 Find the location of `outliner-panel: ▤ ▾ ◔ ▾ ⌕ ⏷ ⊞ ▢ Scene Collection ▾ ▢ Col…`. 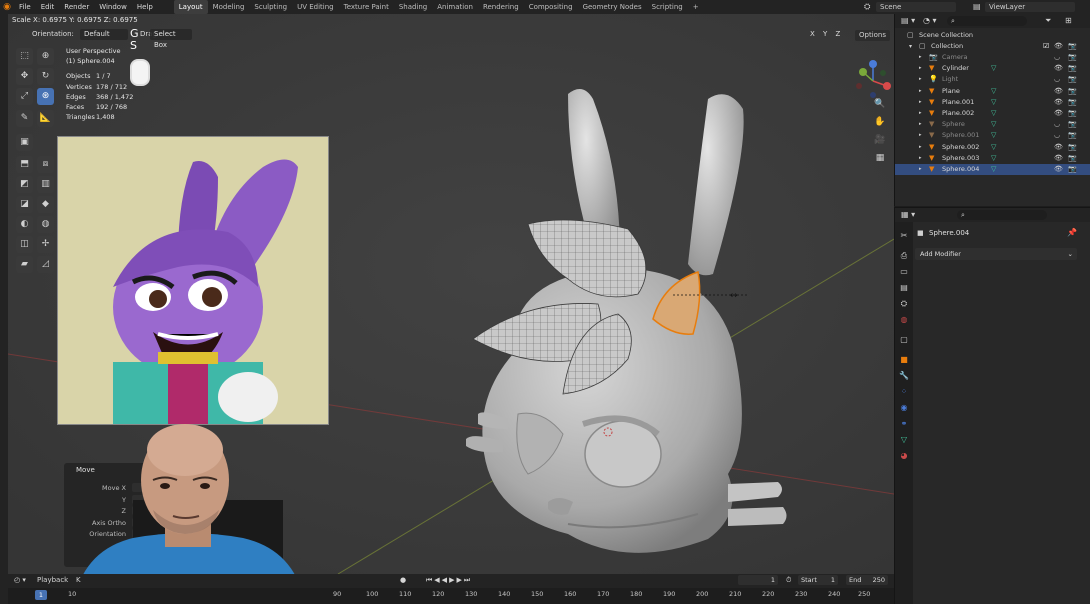

outliner-panel: ▤ ▾ ◔ ▾ ⌕ ⏷ ⊞ ▢ Scene Collection ▾ ▢ Col… is located at coordinates (992, 110).